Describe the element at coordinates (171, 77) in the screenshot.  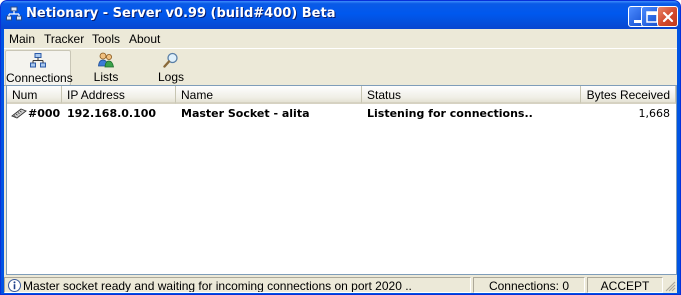
I see `logs-label: Logs` at that location.